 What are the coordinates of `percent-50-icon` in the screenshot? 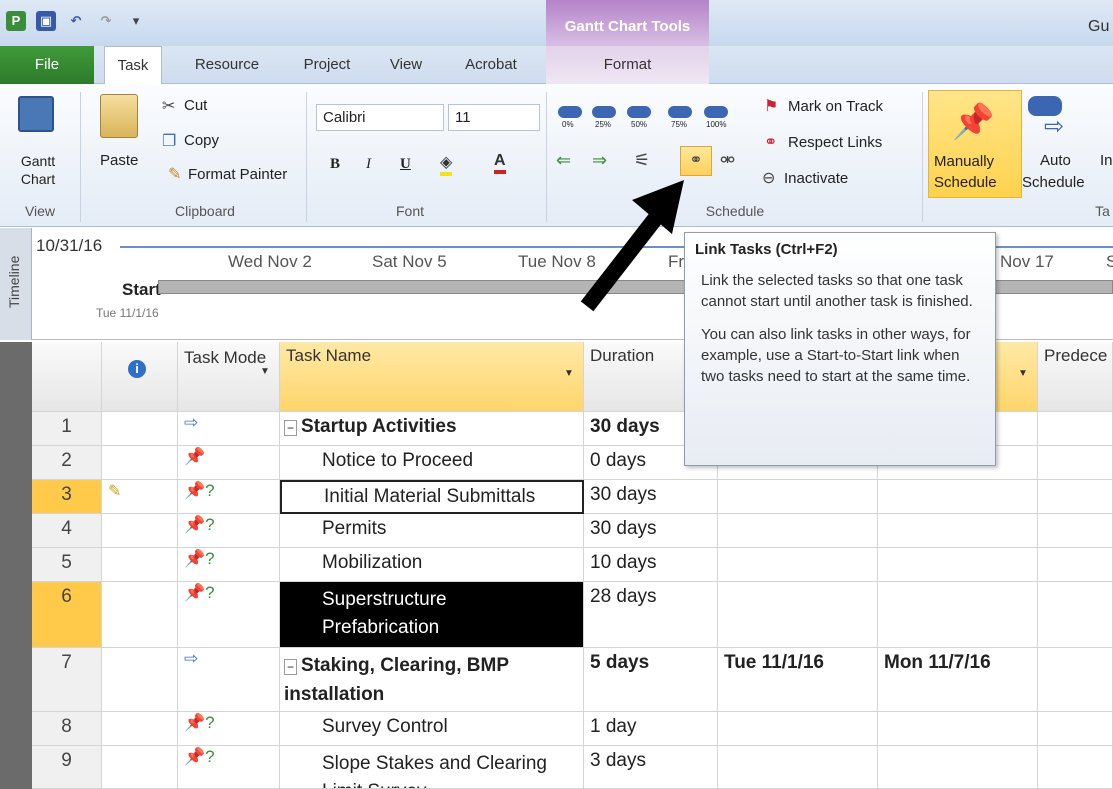 It's located at (639, 112).